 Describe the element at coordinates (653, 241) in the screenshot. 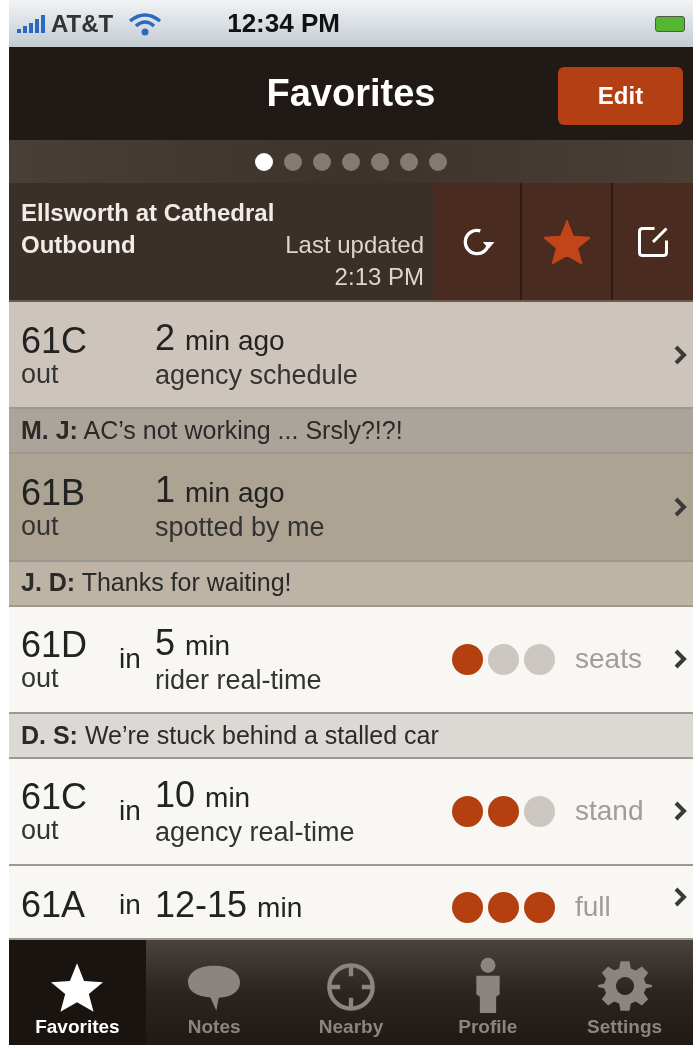

I see `compose-button` at that location.